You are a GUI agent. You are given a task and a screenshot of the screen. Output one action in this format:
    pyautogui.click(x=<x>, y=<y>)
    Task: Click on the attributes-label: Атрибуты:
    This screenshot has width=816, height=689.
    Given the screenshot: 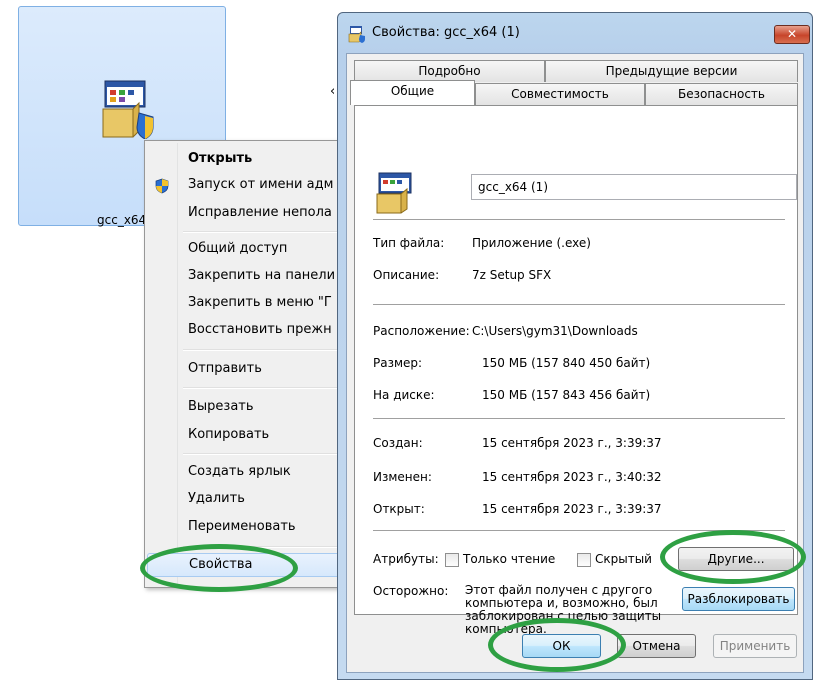 What is the action you would take?
    pyautogui.click(x=406, y=559)
    